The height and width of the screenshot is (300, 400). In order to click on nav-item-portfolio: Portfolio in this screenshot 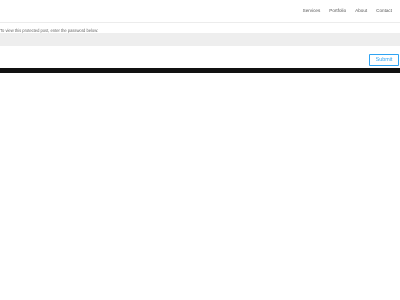, I will do `click(337, 11)`.